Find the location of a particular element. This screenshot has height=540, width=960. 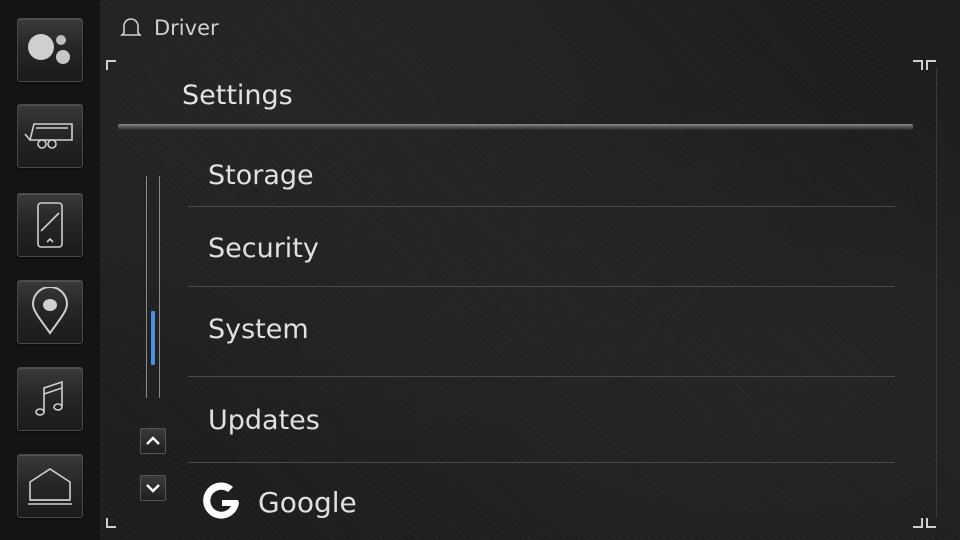

home-icon is located at coordinates (50, 486).